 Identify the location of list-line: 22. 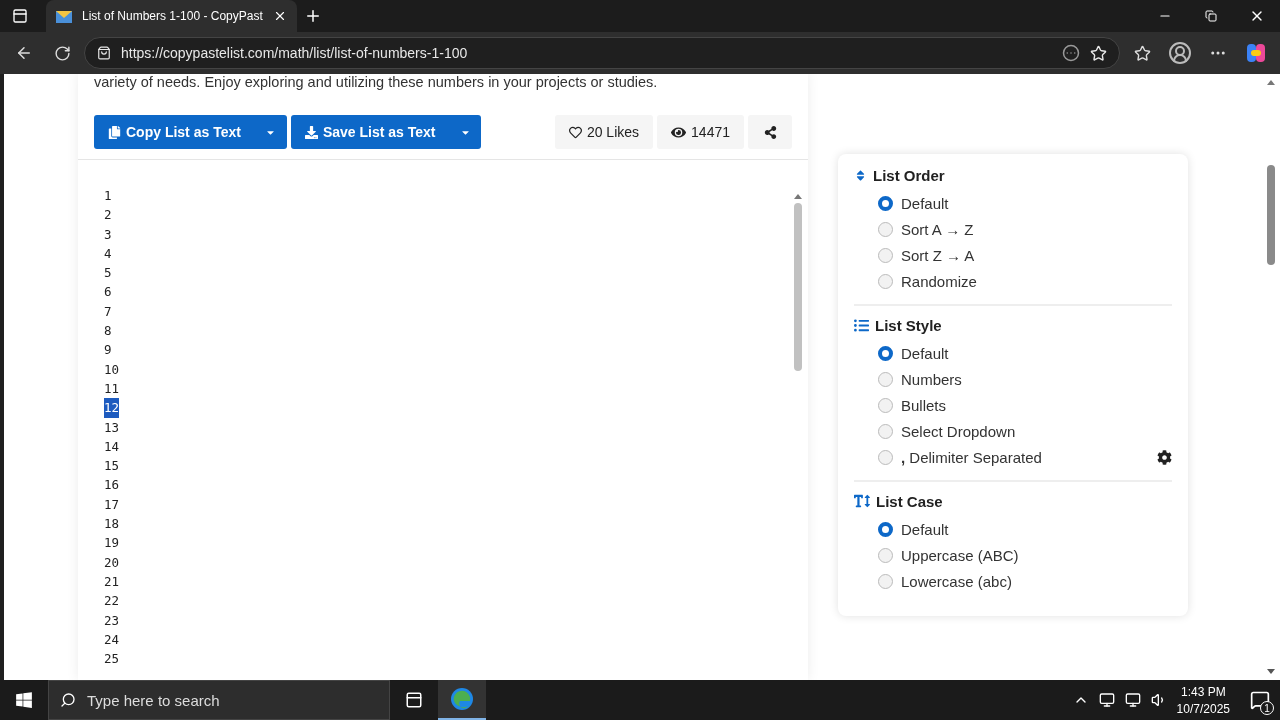
(112, 601).